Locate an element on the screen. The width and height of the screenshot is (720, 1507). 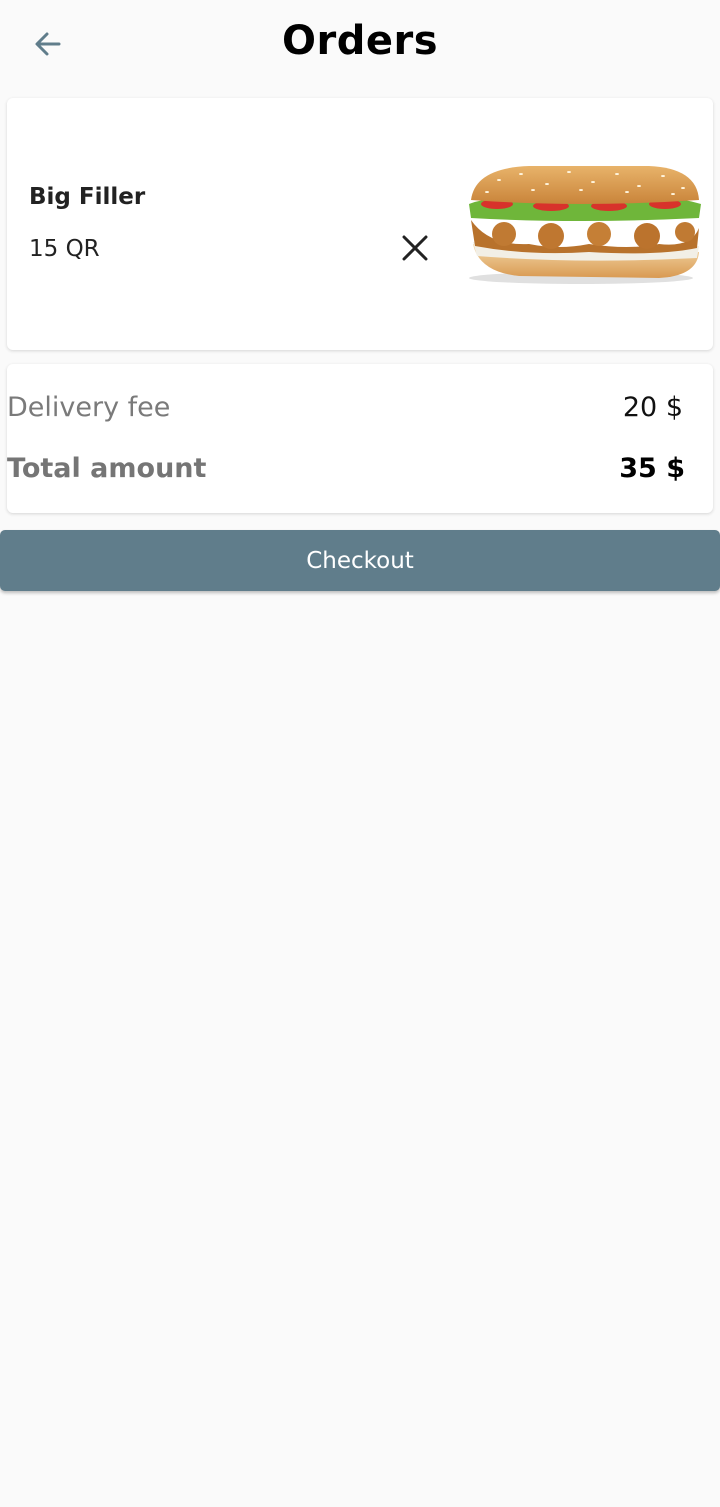
delivery-fee-label: Delivery fee is located at coordinates (89, 407).